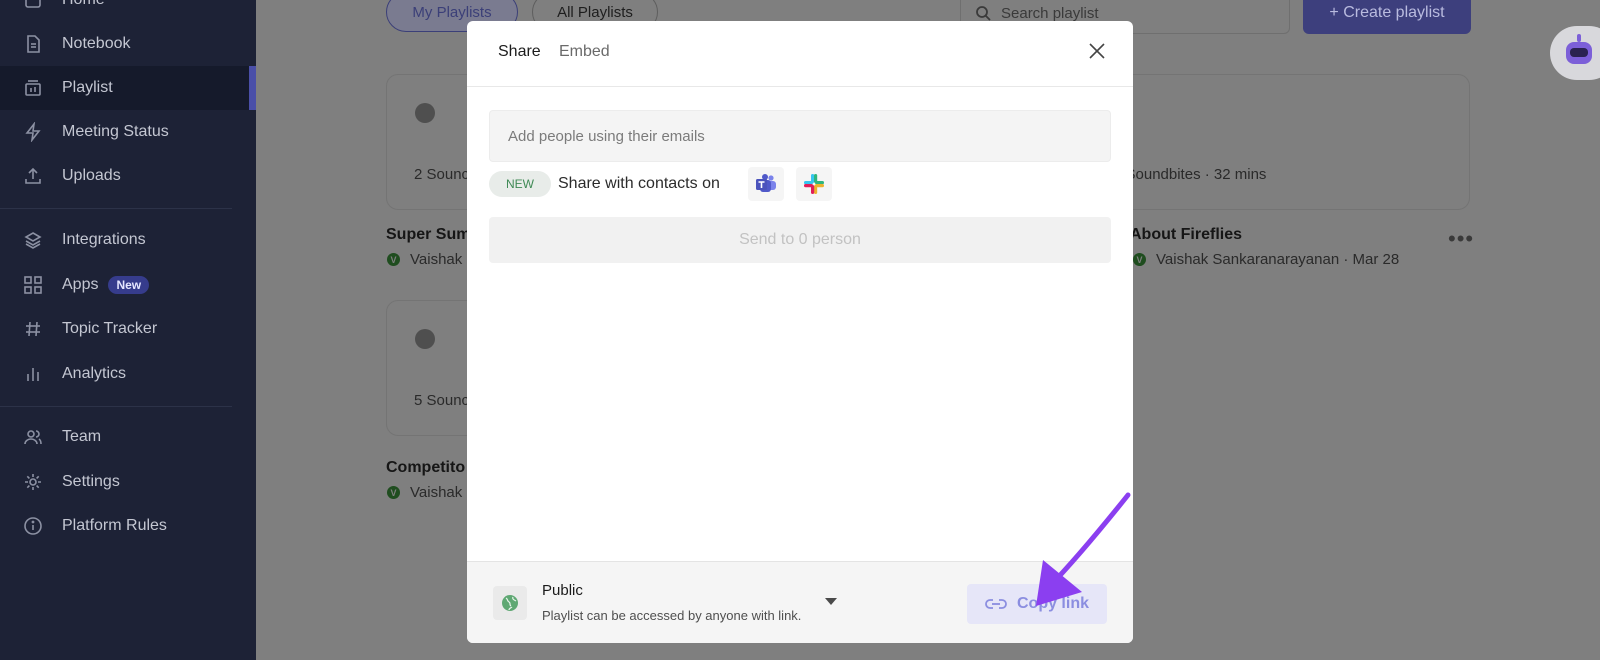 Image resolution: width=1600 pixels, height=660 pixels. I want to click on teams-button, so click(766, 184).